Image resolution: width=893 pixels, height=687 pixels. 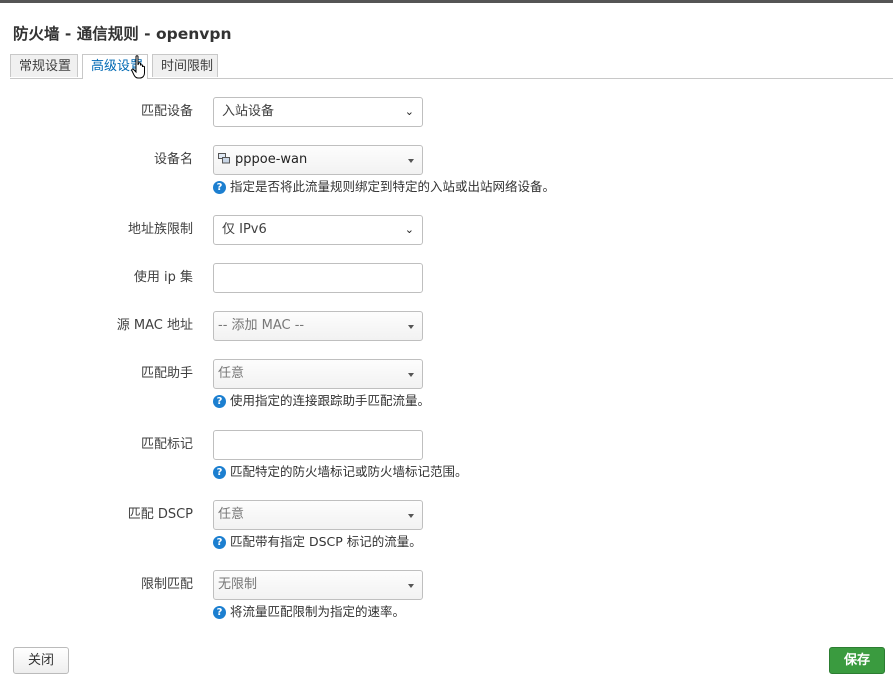 What do you see at coordinates (160, 229) in the screenshot?
I see `address-family-label: 地址族限制` at bounding box center [160, 229].